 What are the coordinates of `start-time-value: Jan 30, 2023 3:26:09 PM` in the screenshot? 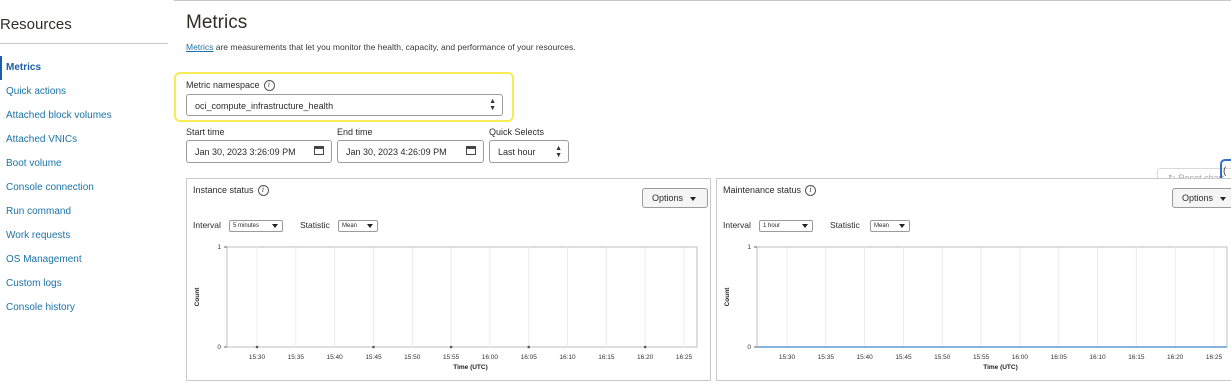 It's located at (245, 152).